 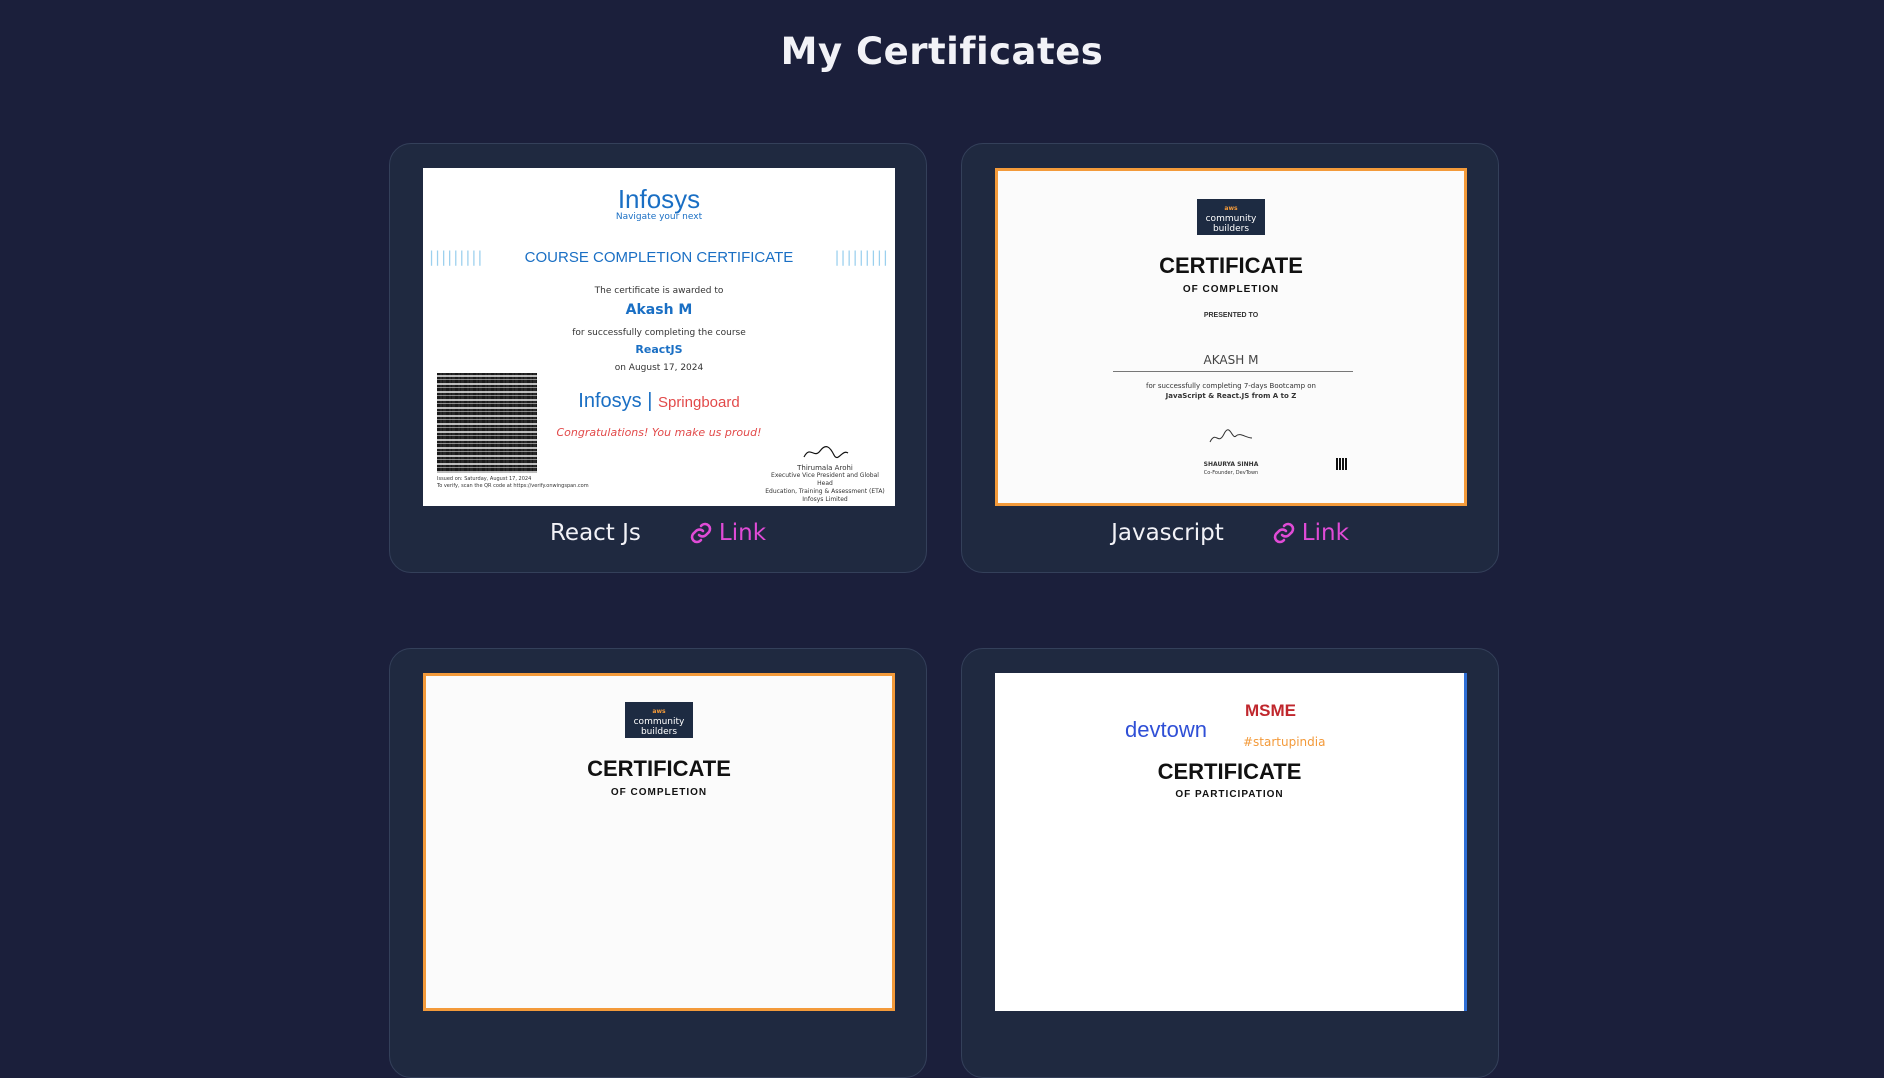 I want to click on certificate-heading: COURSE COMPLETION CERTIFICATE, so click(x=659, y=257).